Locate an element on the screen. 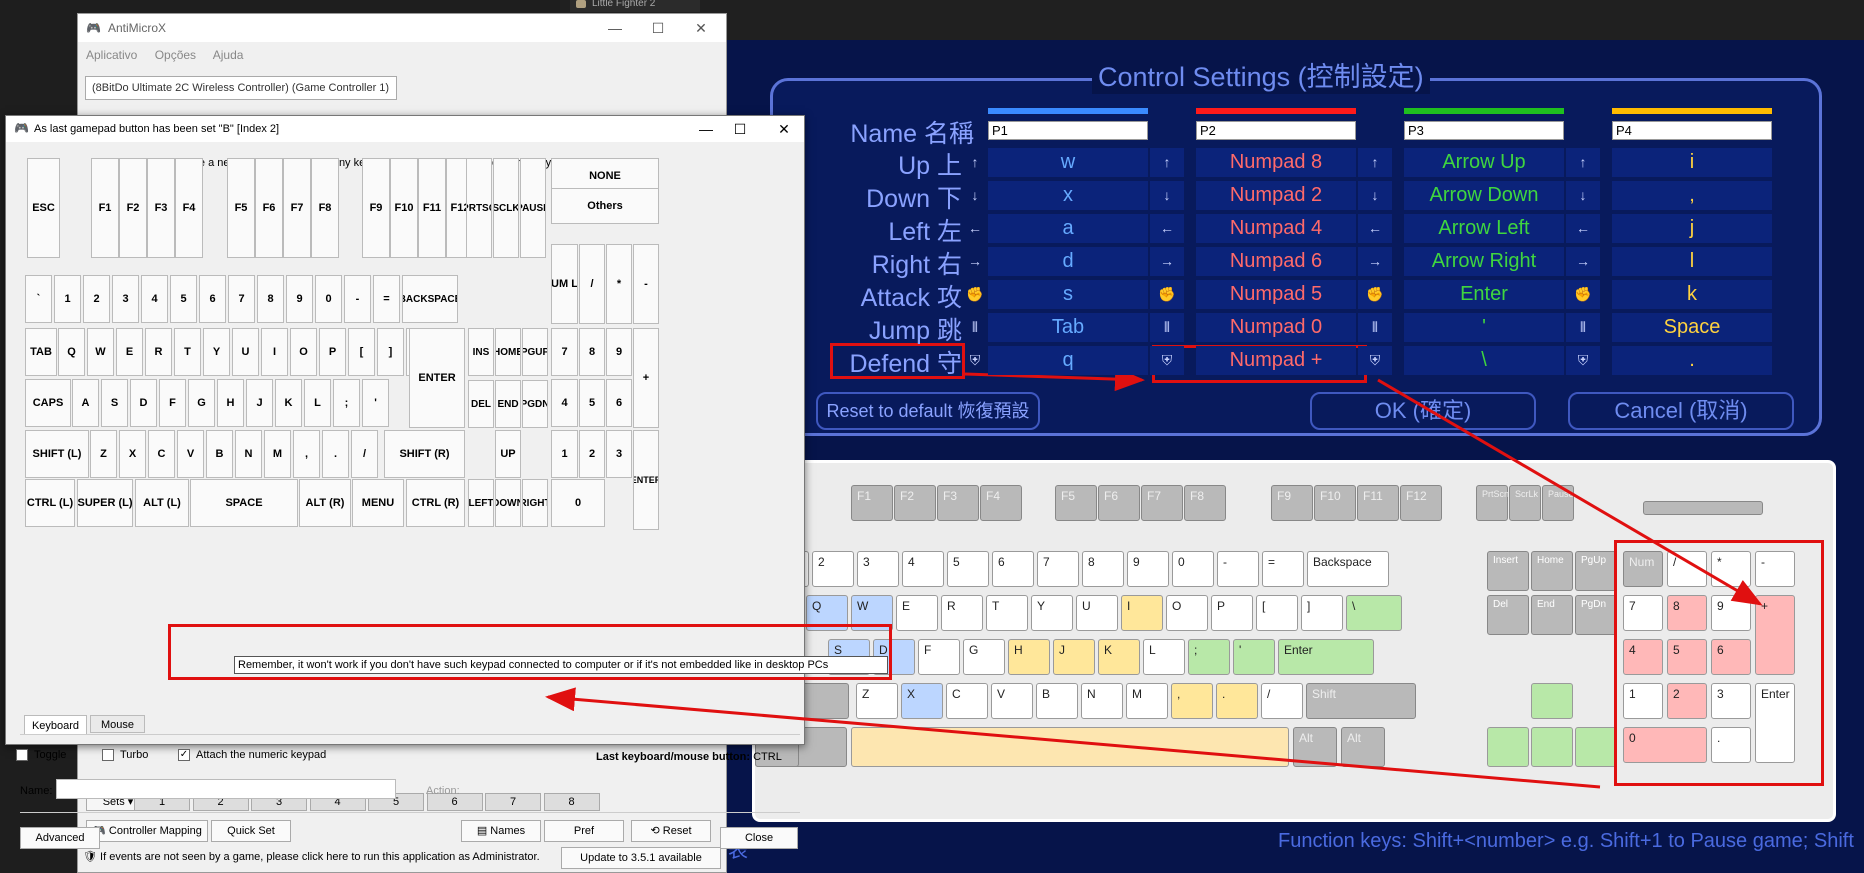 This screenshot has height=873, width=1864. key-cell-p3: Arrow Right is located at coordinates (1484, 261).